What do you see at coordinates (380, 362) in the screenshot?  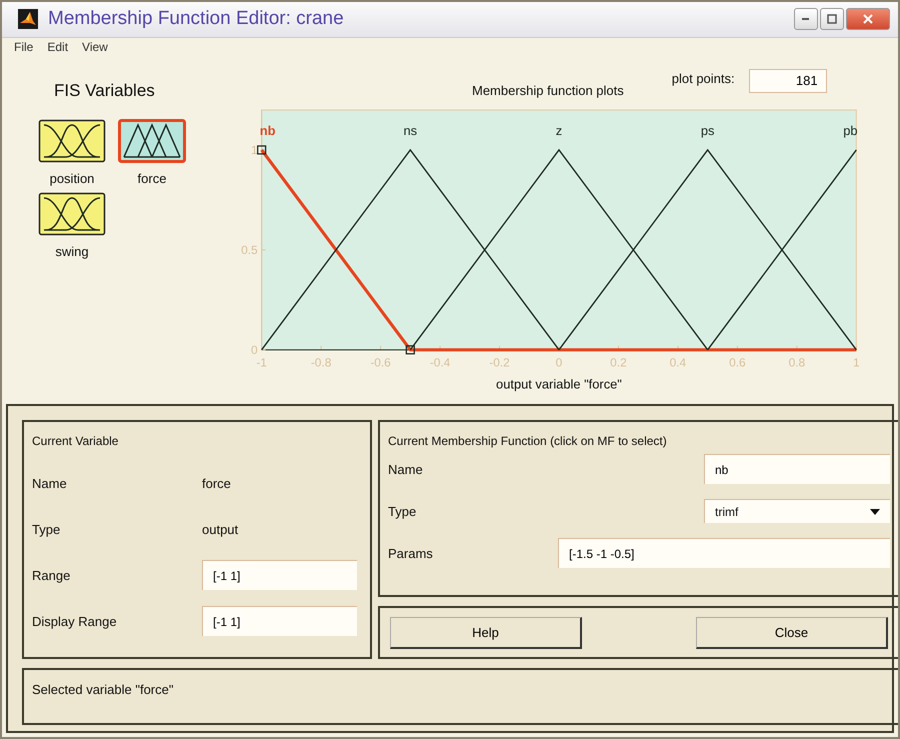 I see `x-tick-label: -0.6` at bounding box center [380, 362].